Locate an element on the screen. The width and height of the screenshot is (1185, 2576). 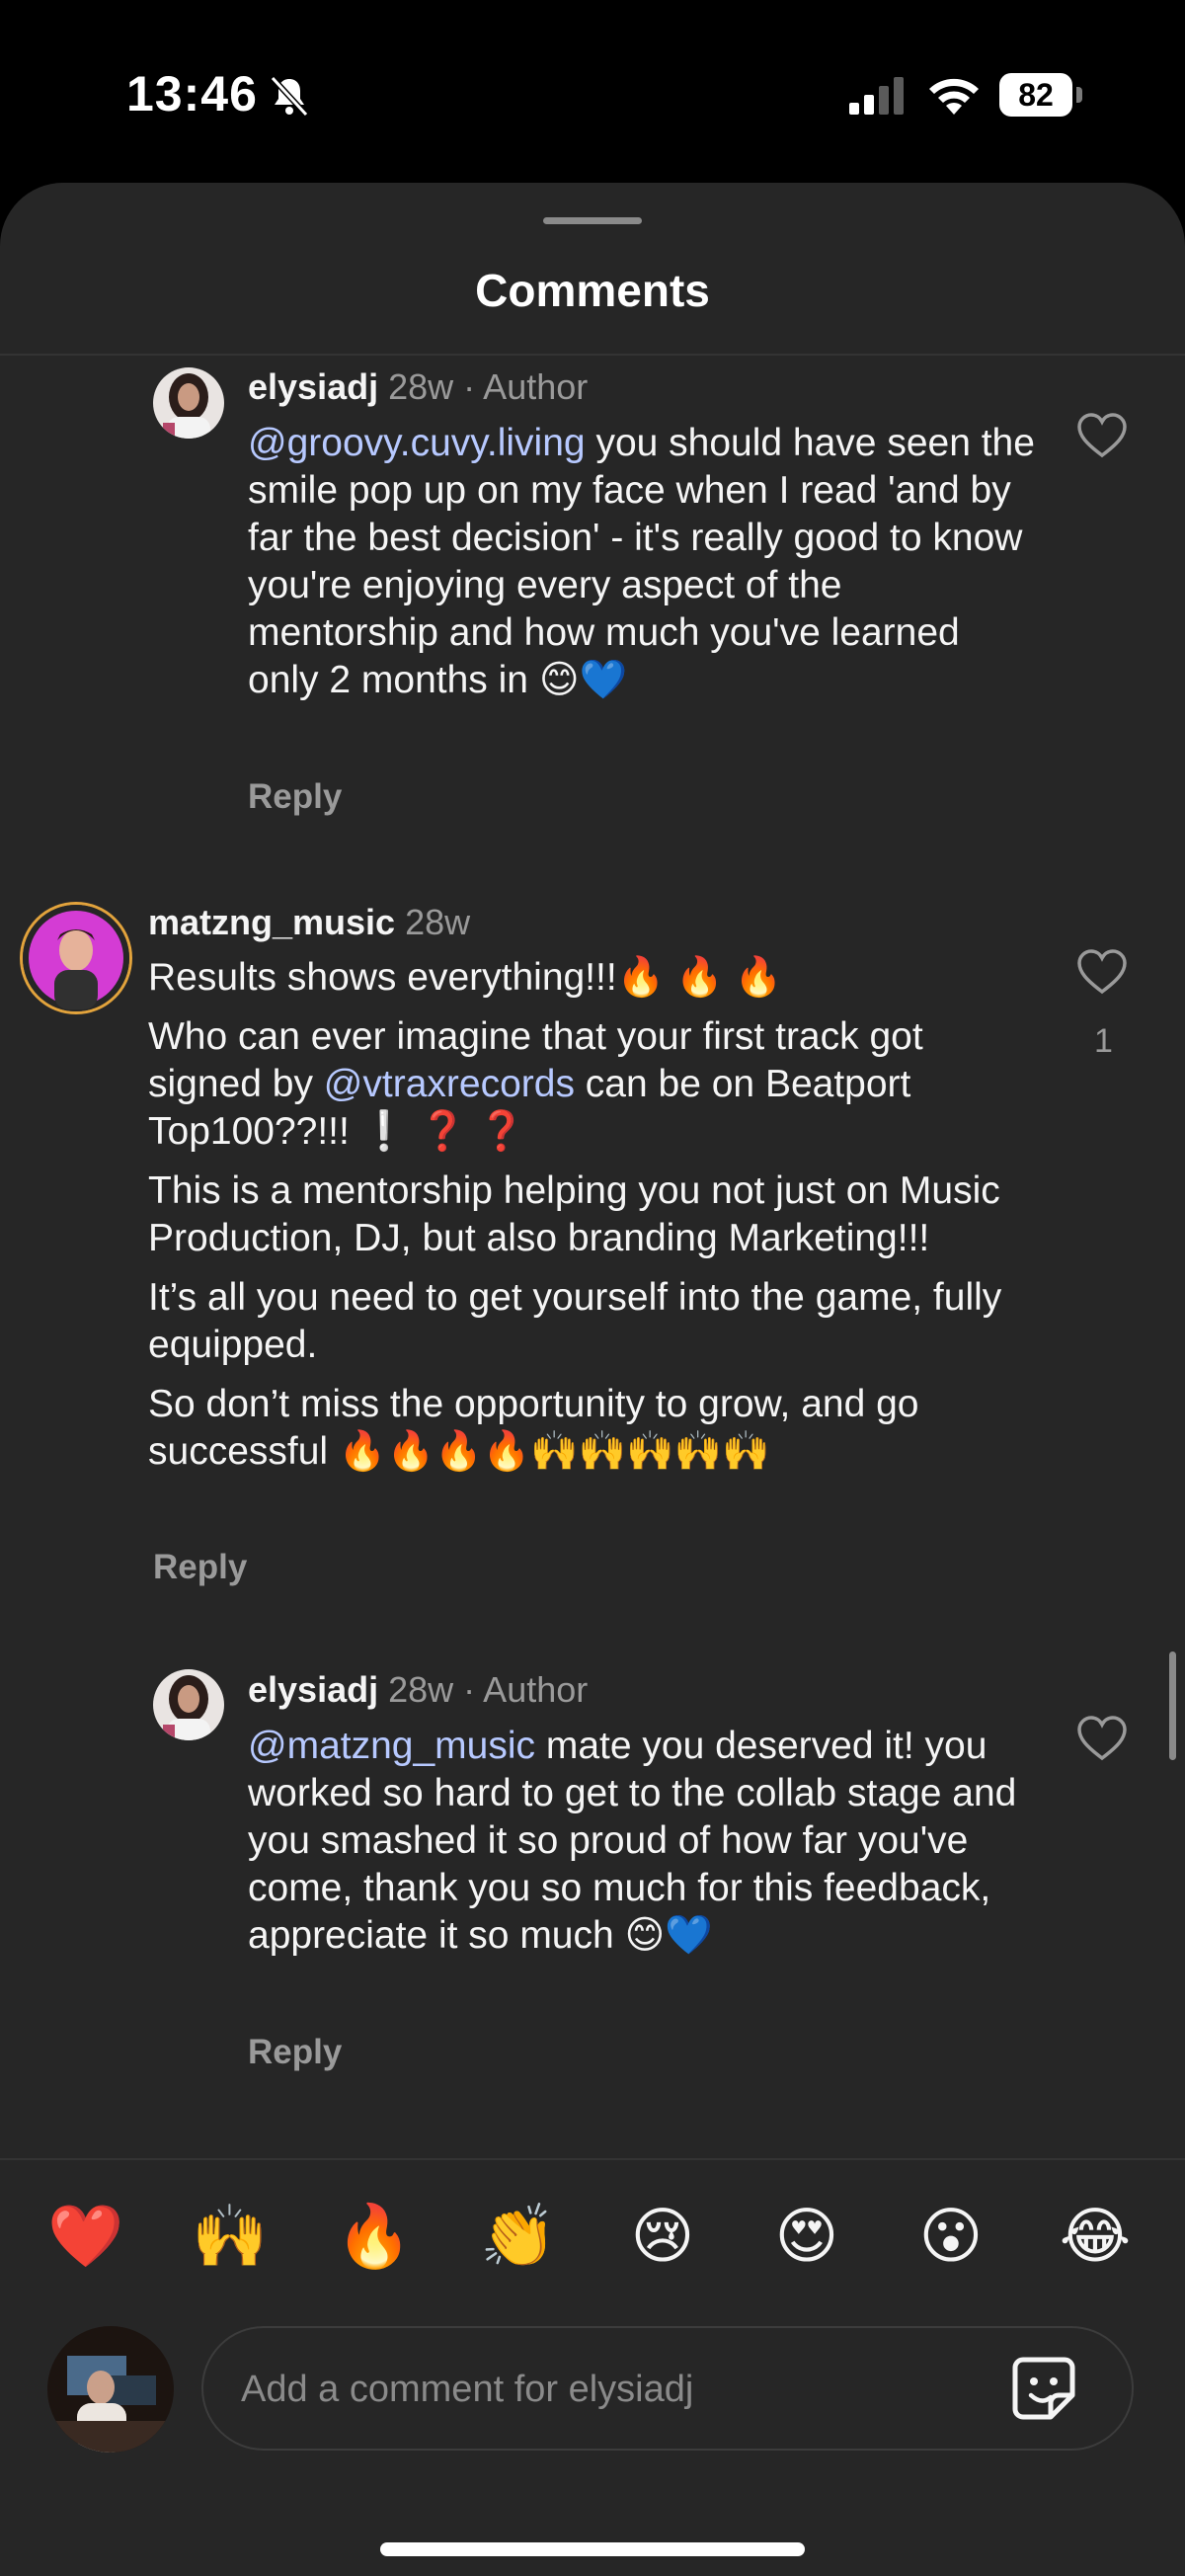
mention-link: @groovy.cuvy.living is located at coordinates (417, 443).